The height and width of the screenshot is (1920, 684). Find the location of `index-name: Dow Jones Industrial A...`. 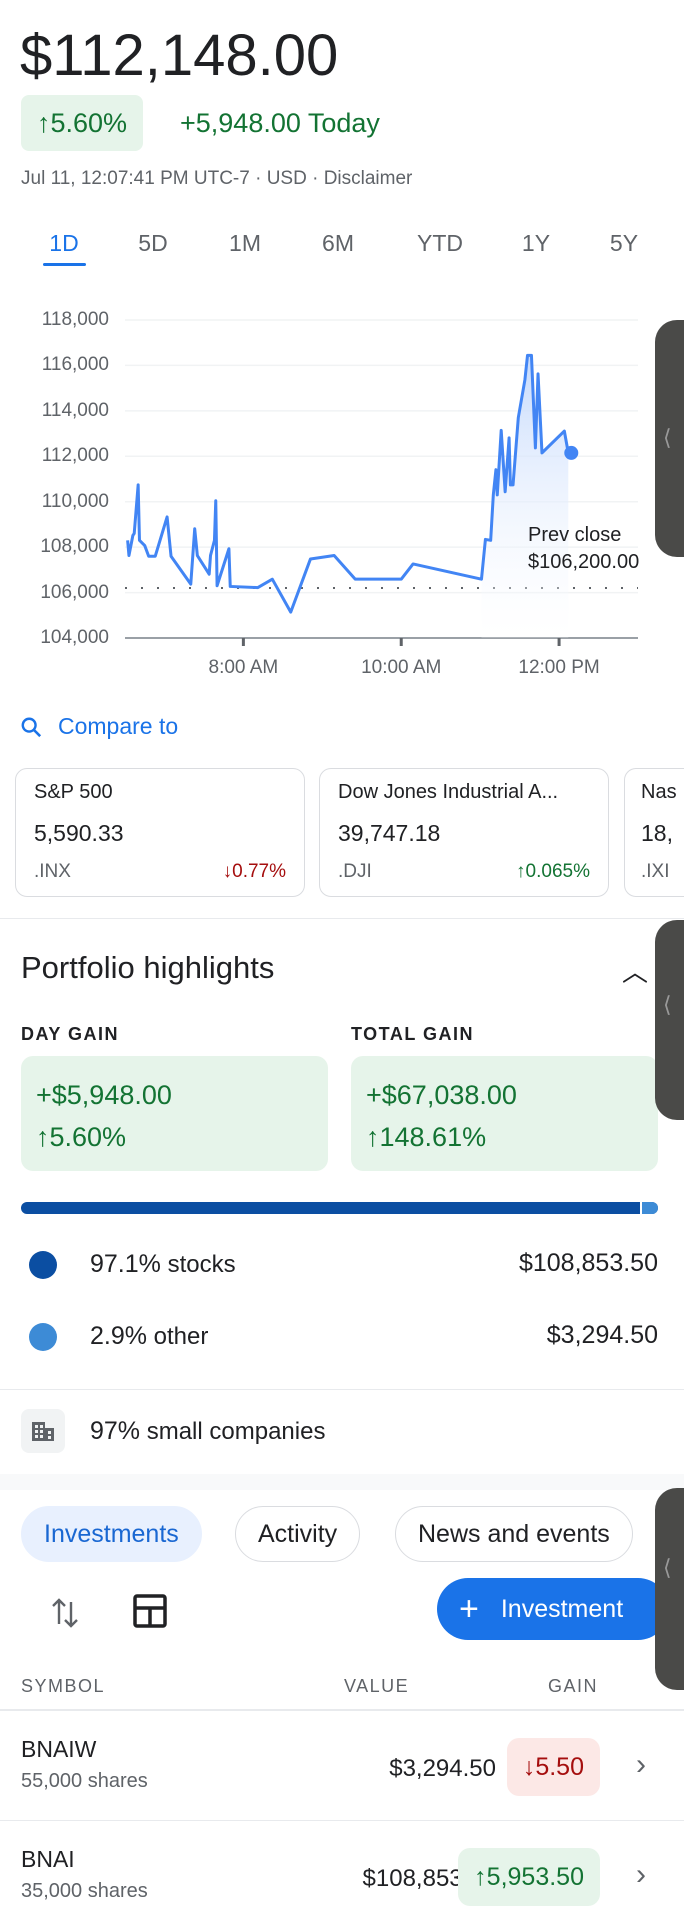

index-name: Dow Jones Industrial A... is located at coordinates (448, 792).